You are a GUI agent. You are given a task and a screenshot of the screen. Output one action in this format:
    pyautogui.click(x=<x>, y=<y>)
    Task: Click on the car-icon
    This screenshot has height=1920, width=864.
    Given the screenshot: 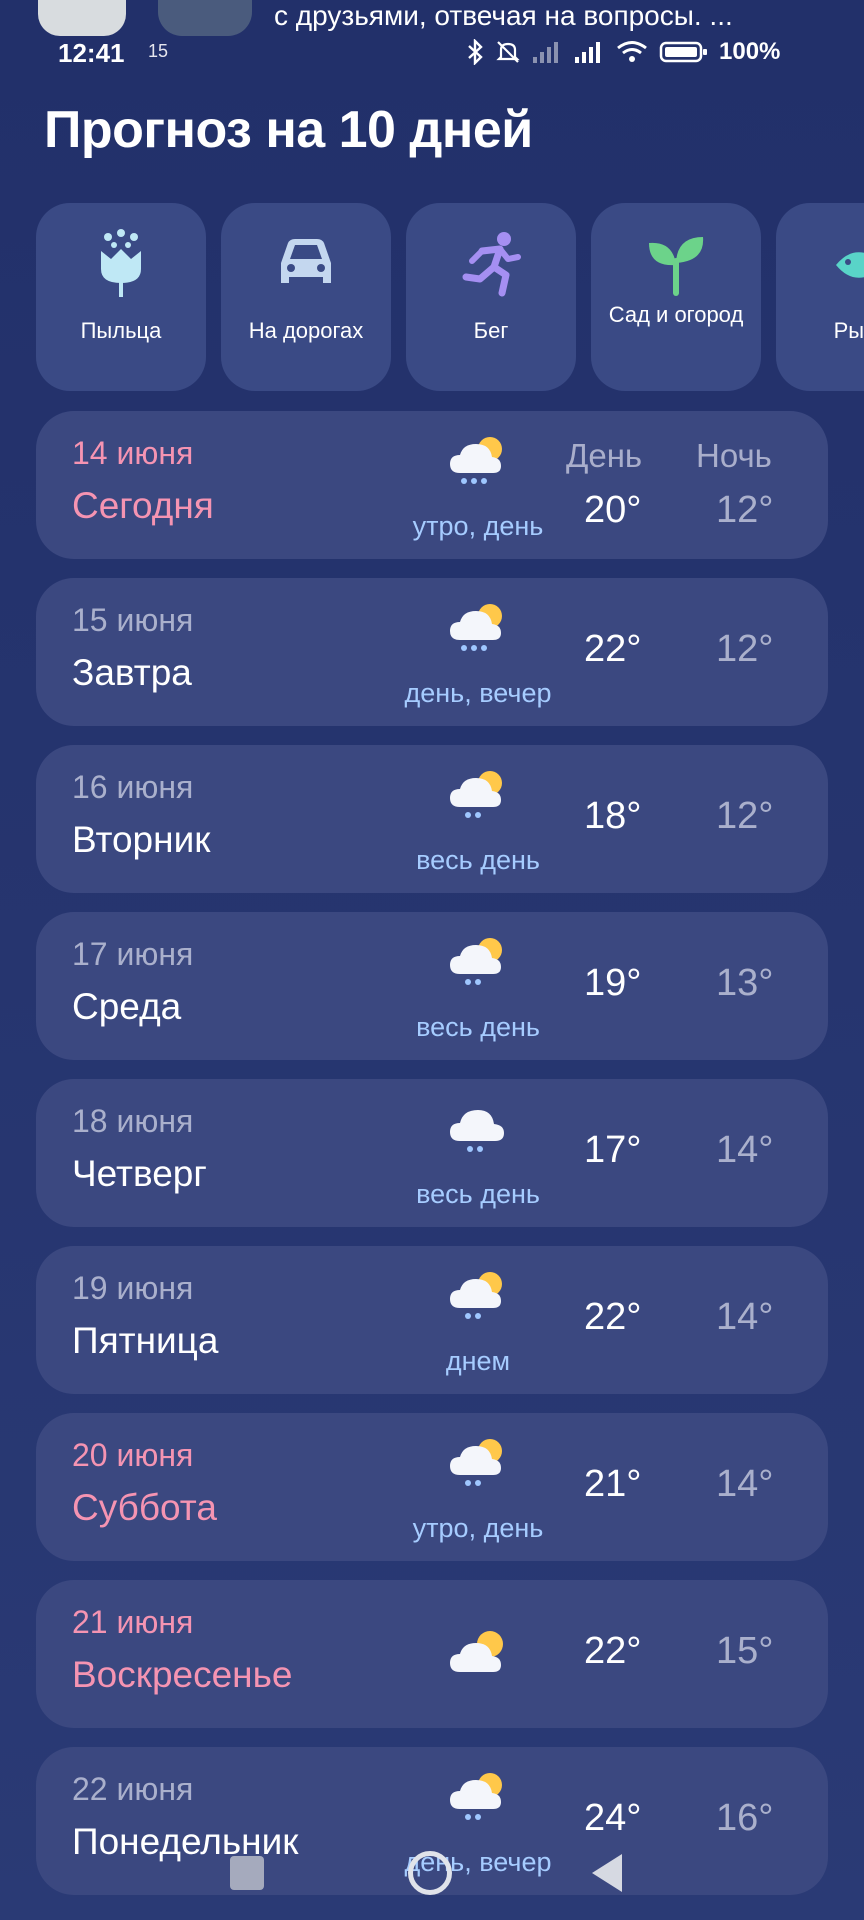 What is the action you would take?
    pyautogui.click(x=306, y=261)
    